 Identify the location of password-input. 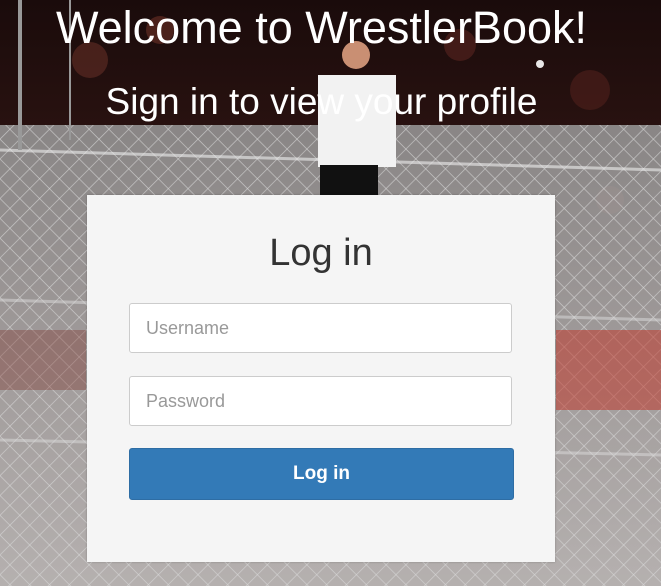
(320, 401).